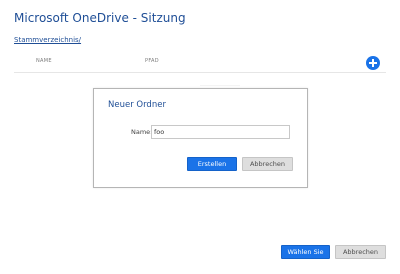 The height and width of the screenshot is (274, 400). What do you see at coordinates (137, 105) in the screenshot?
I see `dialog-title: Neuer Ordner` at bounding box center [137, 105].